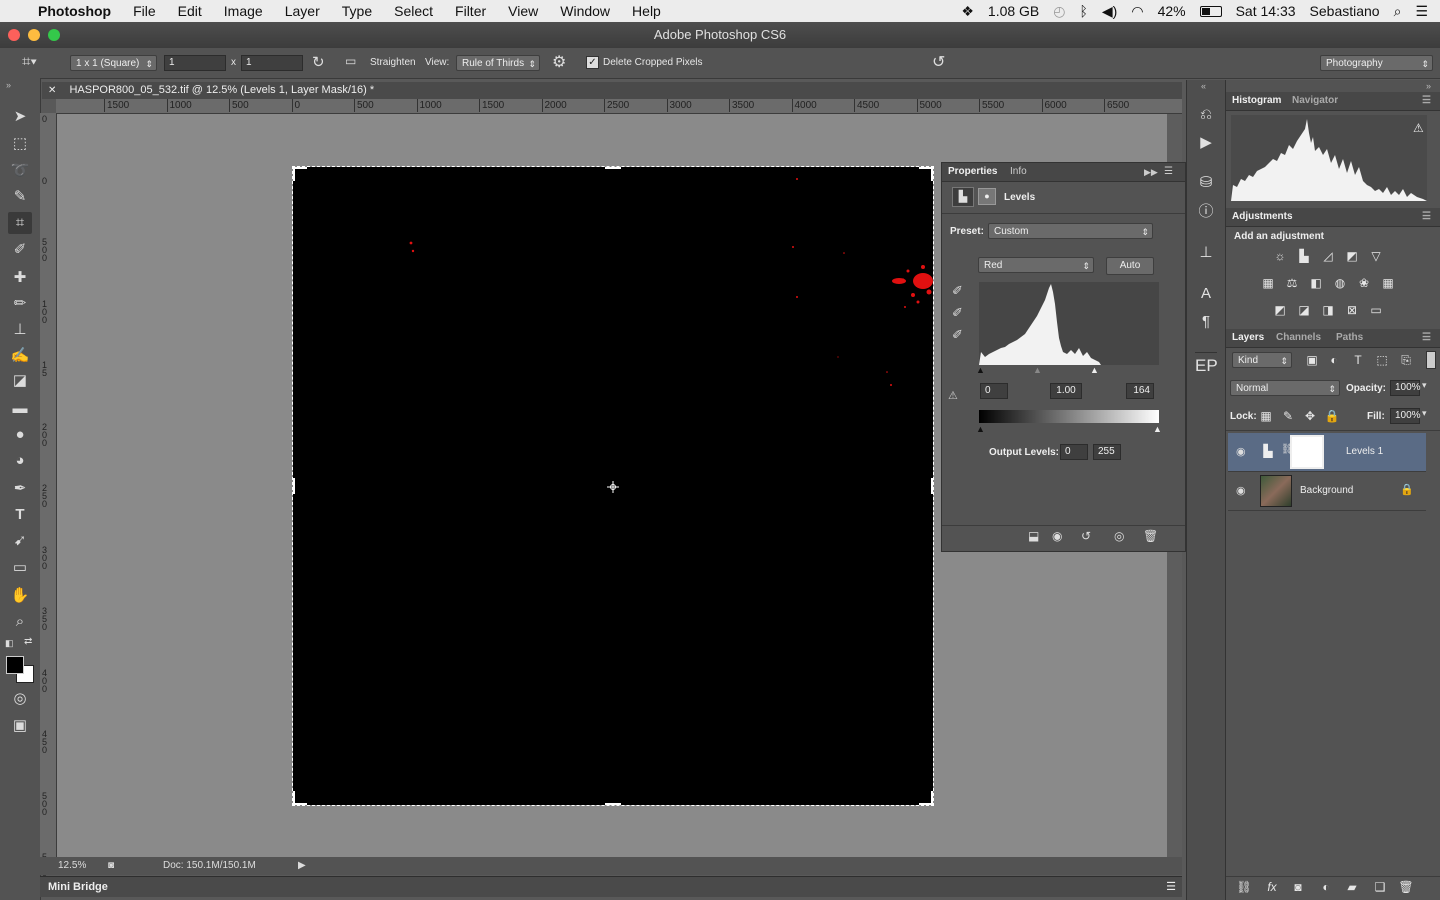  Describe the element at coordinates (1352, 310) in the screenshot. I see `selective-color-icon: ⊠` at that location.